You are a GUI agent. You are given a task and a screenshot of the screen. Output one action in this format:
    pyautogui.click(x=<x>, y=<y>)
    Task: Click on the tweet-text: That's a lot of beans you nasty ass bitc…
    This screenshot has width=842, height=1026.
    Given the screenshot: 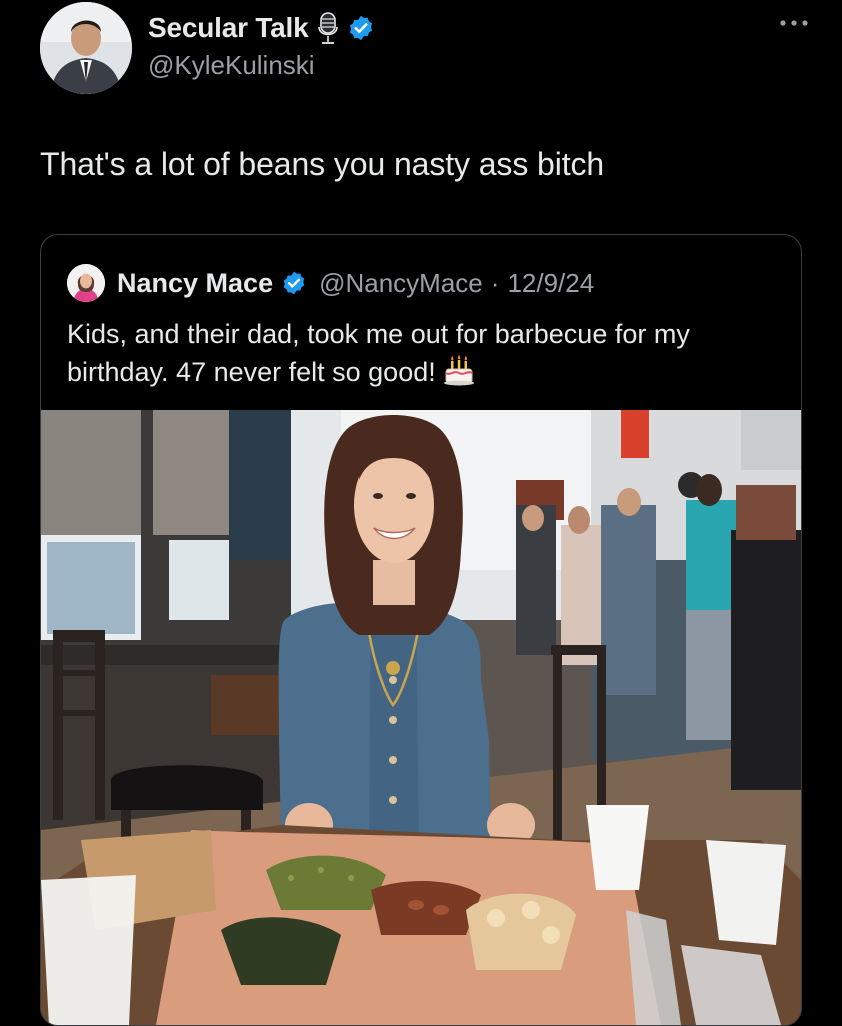 What is the action you would take?
    pyautogui.click(x=322, y=164)
    